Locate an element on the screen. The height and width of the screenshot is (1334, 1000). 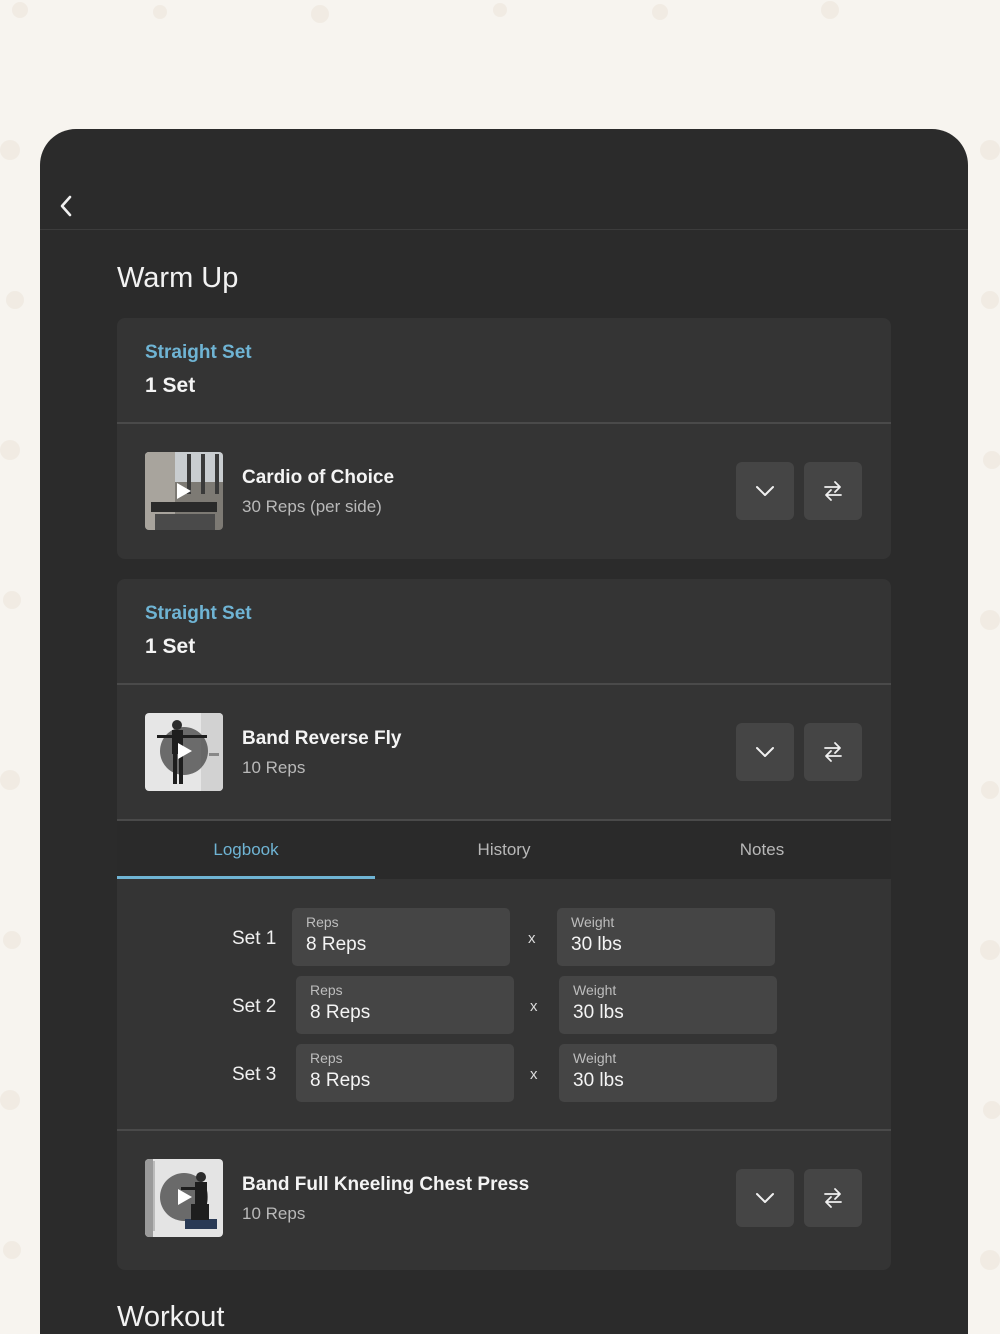
exercise-row: Band Full Kneeling Chest Press 10 Reps is located at coordinates (504, 1198).